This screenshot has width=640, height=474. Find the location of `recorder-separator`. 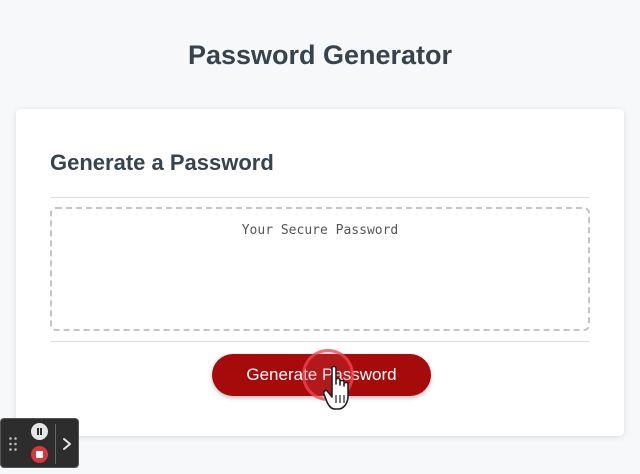

recorder-separator is located at coordinates (55, 444).